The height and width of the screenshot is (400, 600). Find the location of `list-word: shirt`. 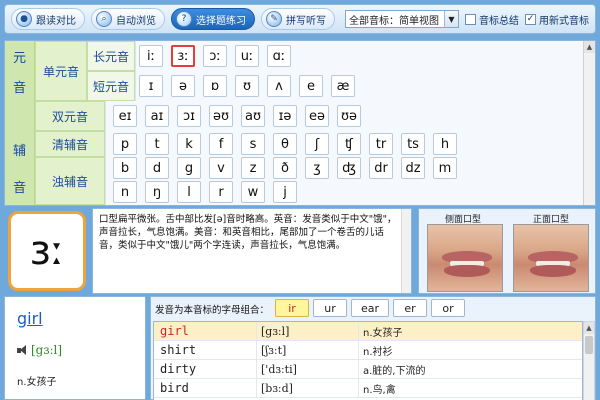

list-word: shirt is located at coordinates (178, 350).